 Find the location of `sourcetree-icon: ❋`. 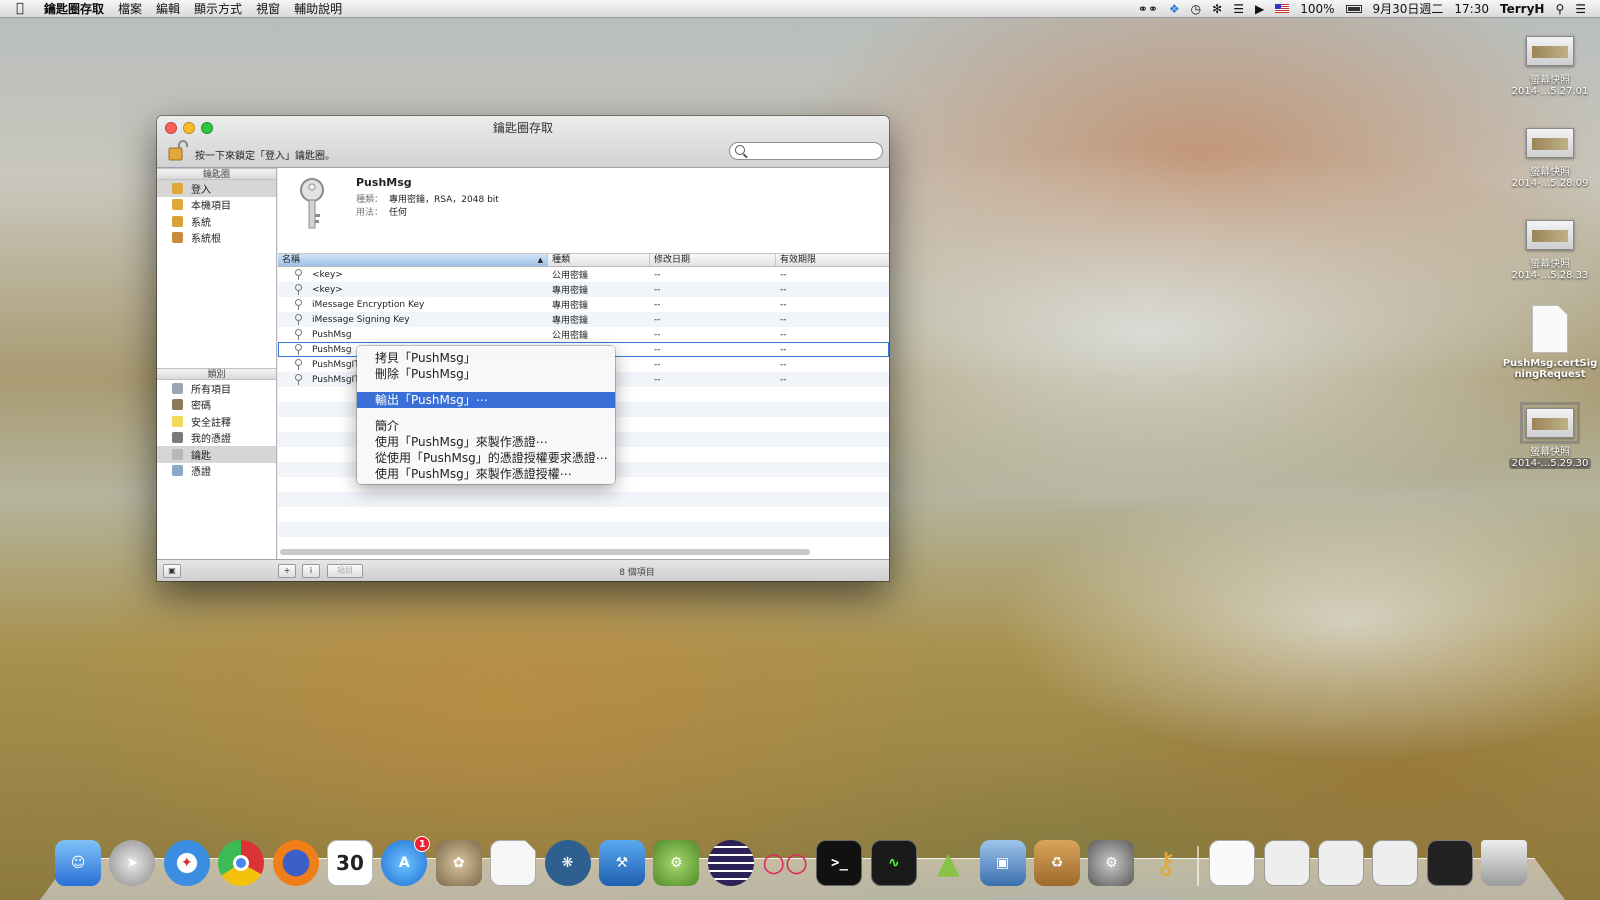

sourcetree-icon: ❋ is located at coordinates (567, 863).